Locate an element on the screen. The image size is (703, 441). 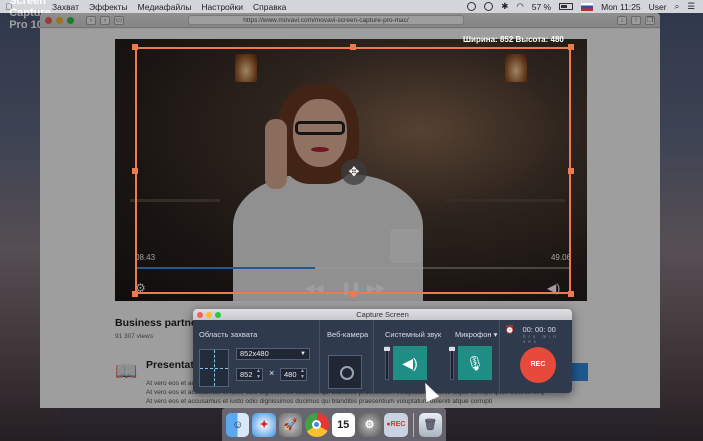
clock: Mon 11:25 is located at coordinates (621, 7).